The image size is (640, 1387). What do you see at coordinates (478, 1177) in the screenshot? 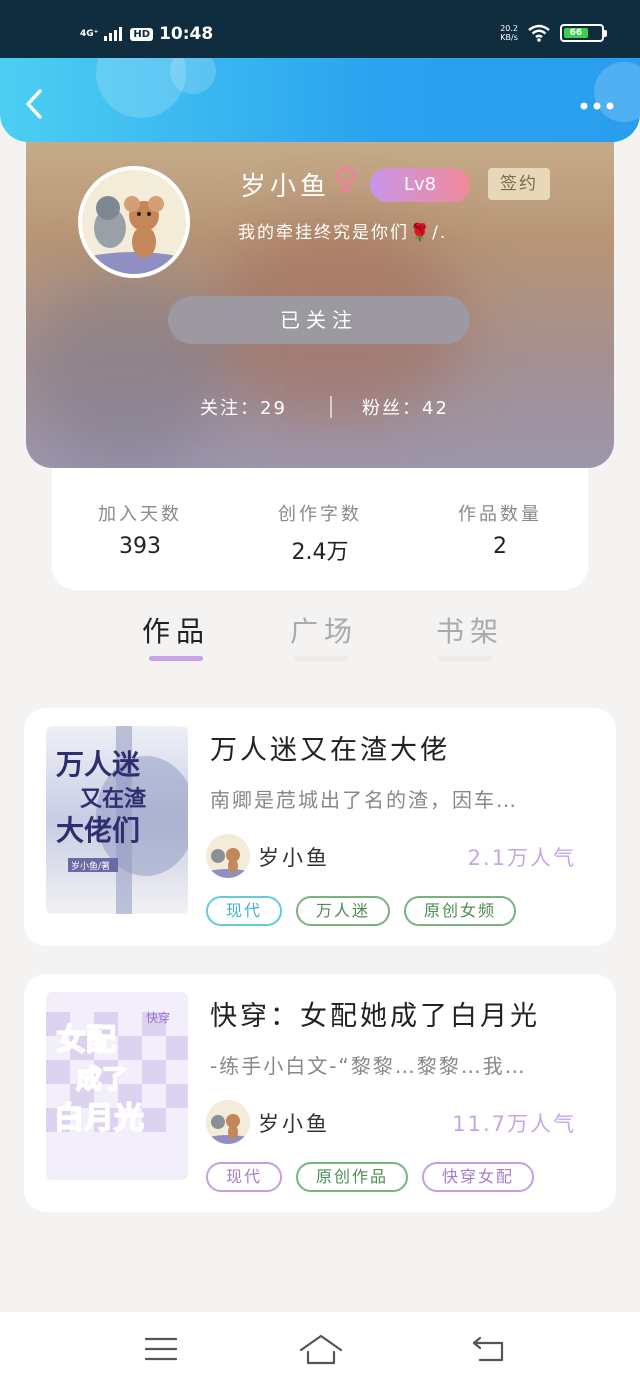
I see `tag: 快穿女配` at bounding box center [478, 1177].